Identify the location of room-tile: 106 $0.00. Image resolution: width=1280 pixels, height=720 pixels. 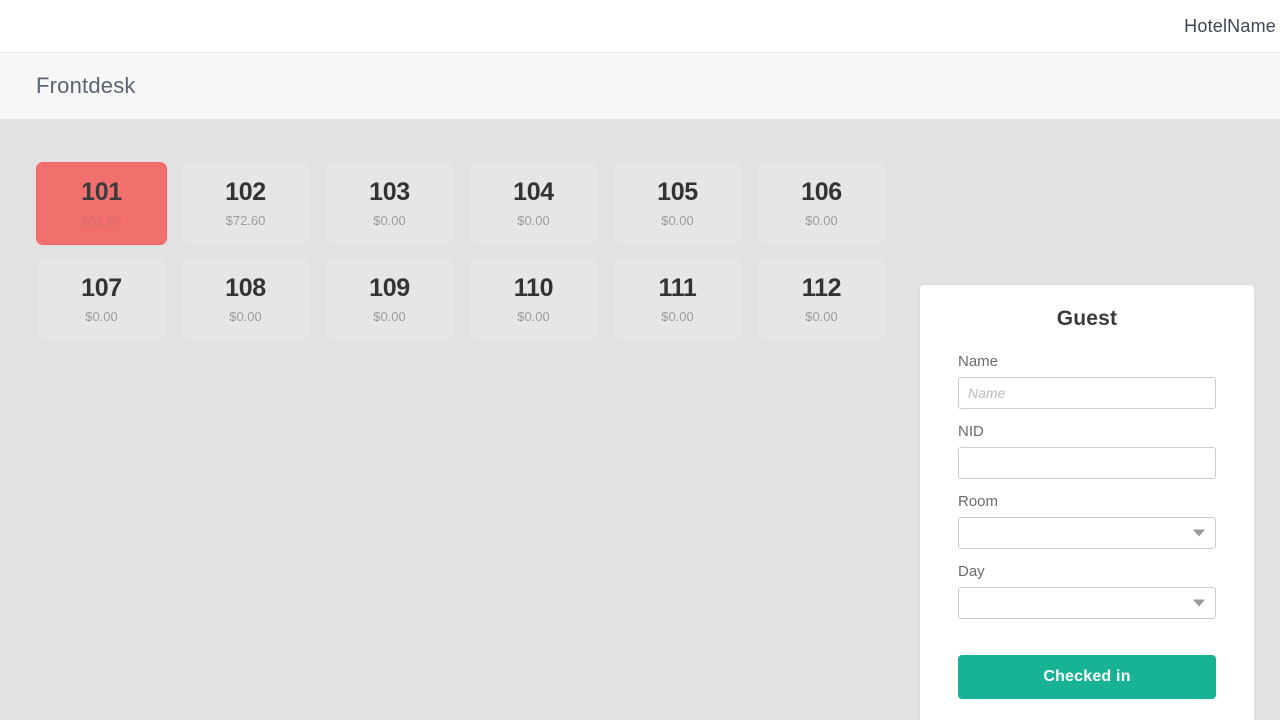
(821, 203).